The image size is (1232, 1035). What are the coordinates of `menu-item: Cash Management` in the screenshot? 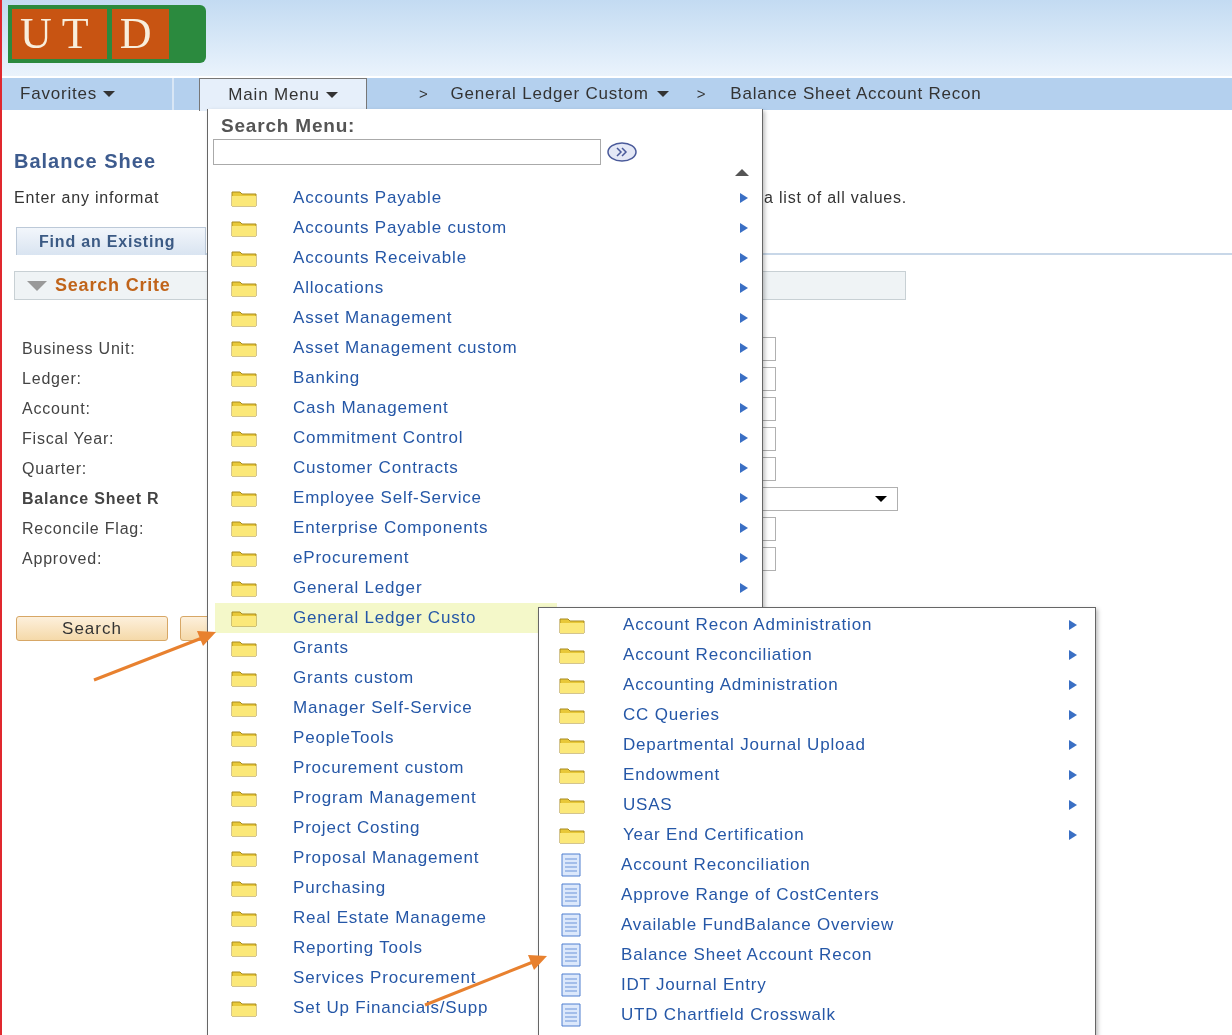 It's located at (487, 408).